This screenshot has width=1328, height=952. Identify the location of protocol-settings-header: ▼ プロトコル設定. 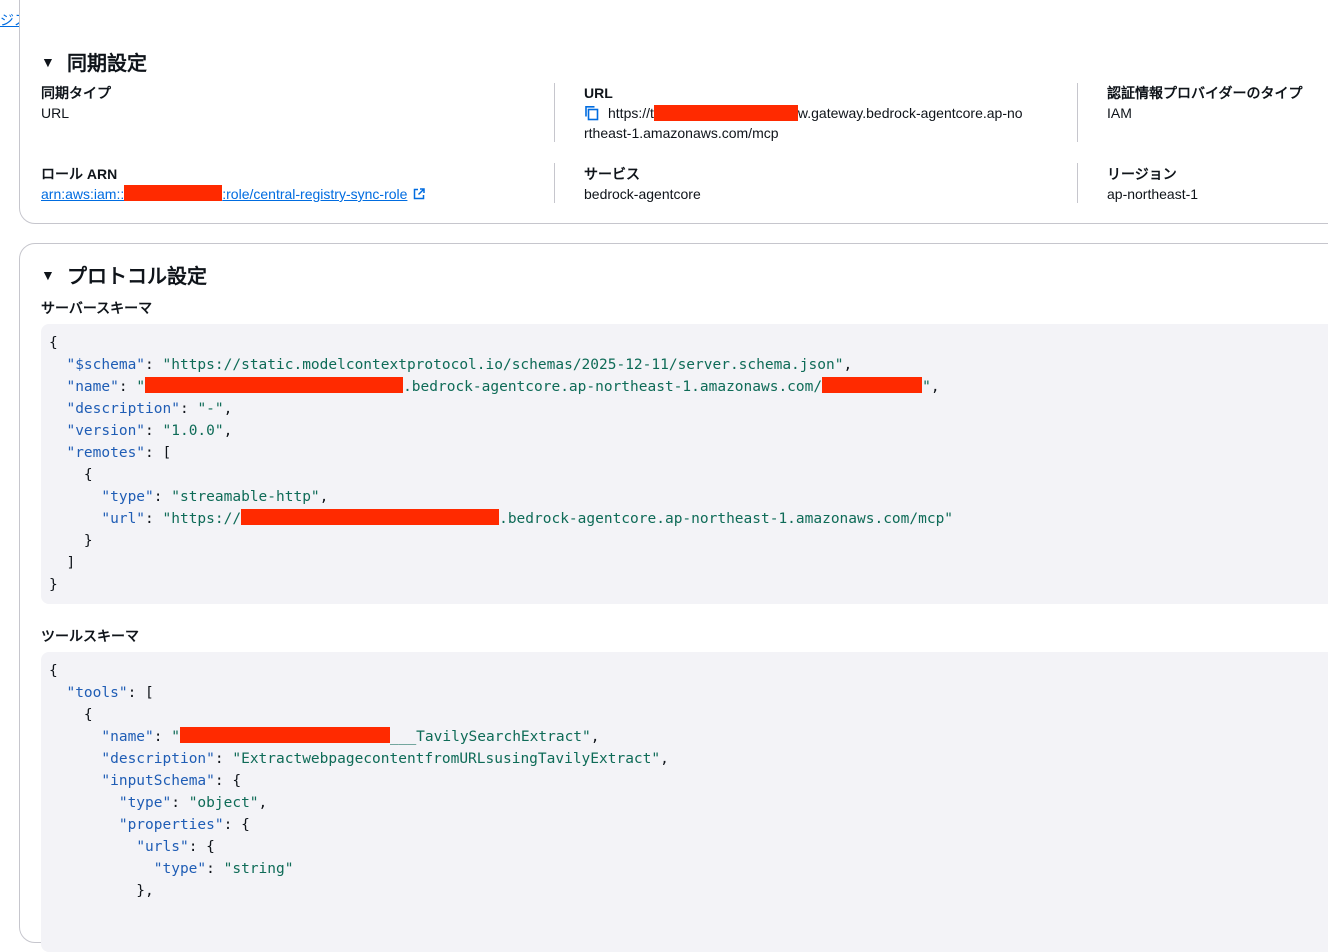
(124, 274).